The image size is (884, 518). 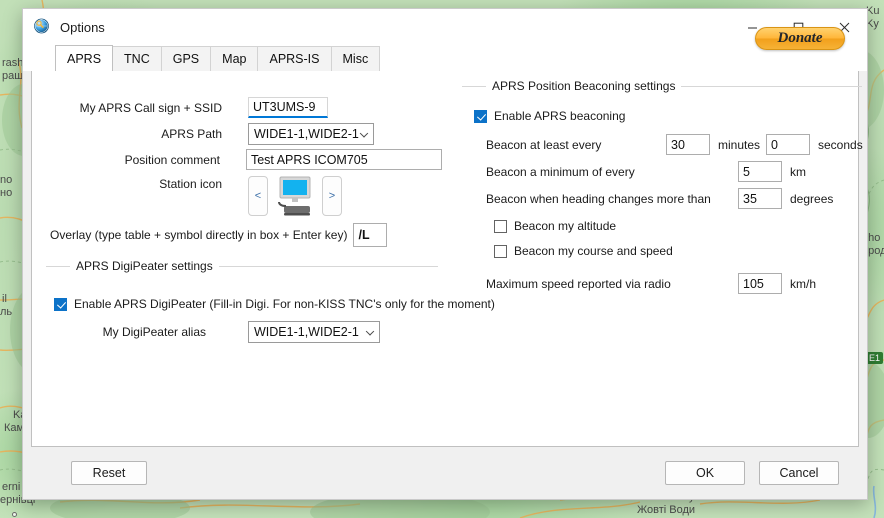 I want to click on enable-beaconing-row: Enable APRS beaconing, so click(x=549, y=116).